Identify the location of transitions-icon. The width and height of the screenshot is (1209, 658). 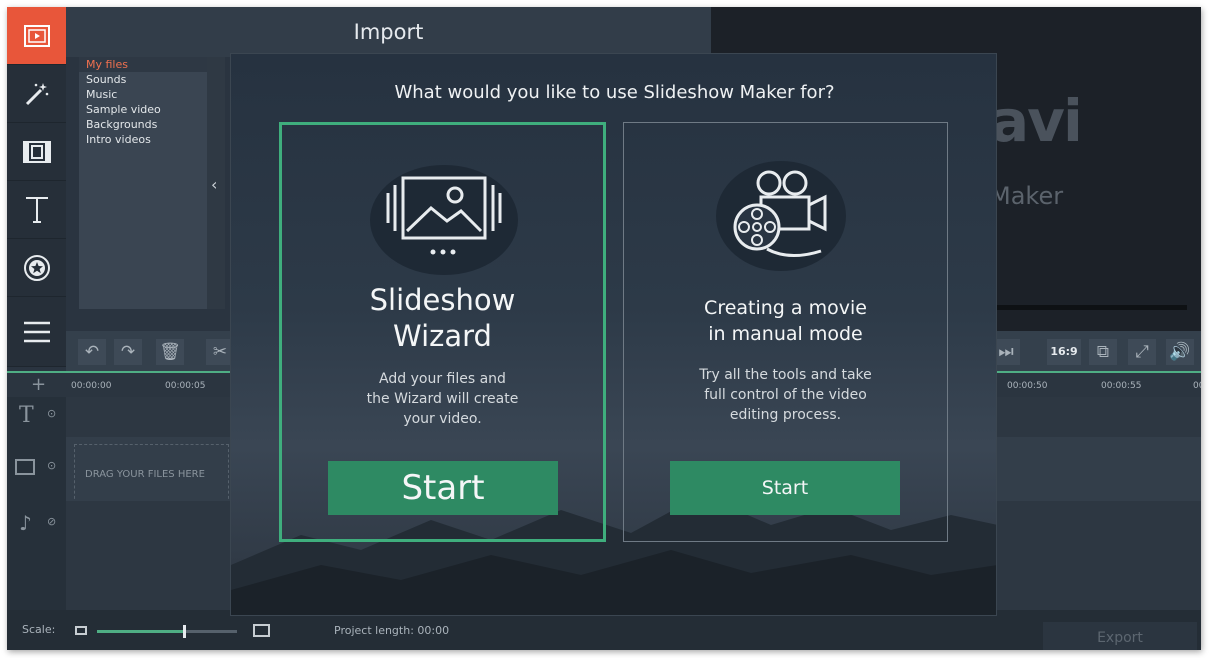
(36, 151).